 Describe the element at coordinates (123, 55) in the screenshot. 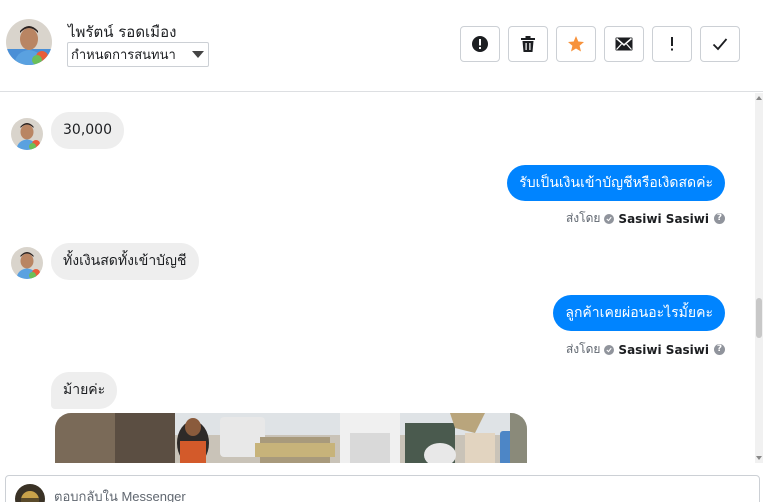

I see `label-select-value: กำหนดการสนทนา` at that location.